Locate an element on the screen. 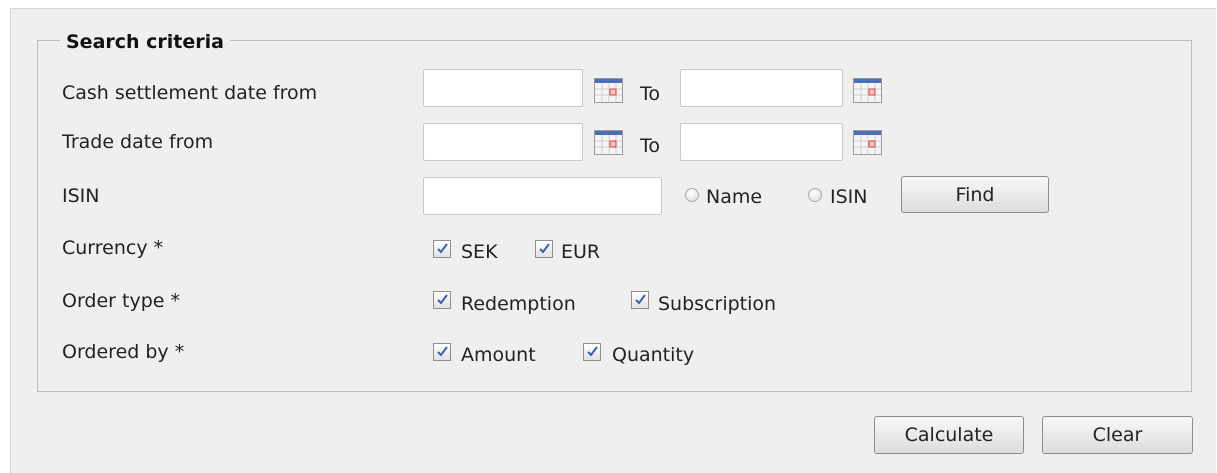  cash-settlement-to-input is located at coordinates (761, 88).